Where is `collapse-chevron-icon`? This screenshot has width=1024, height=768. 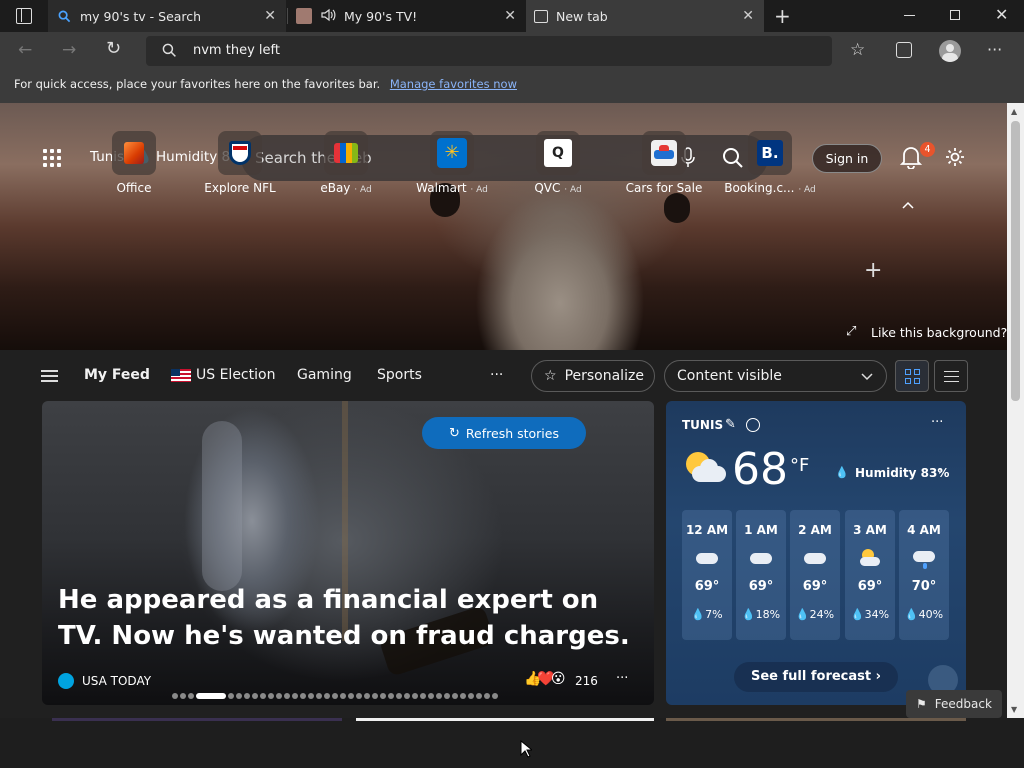
collapse-chevron-icon is located at coordinates (908, 204).